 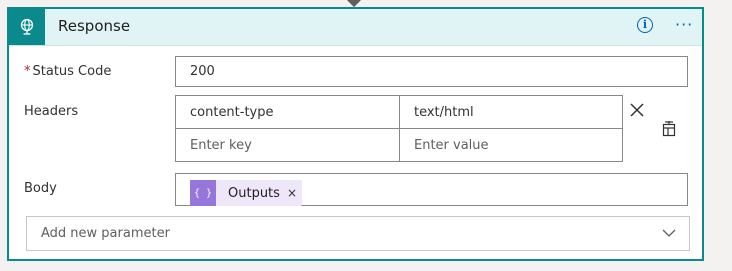 What do you see at coordinates (511, 145) in the screenshot?
I see `new-header-value-input: Enter value` at bounding box center [511, 145].